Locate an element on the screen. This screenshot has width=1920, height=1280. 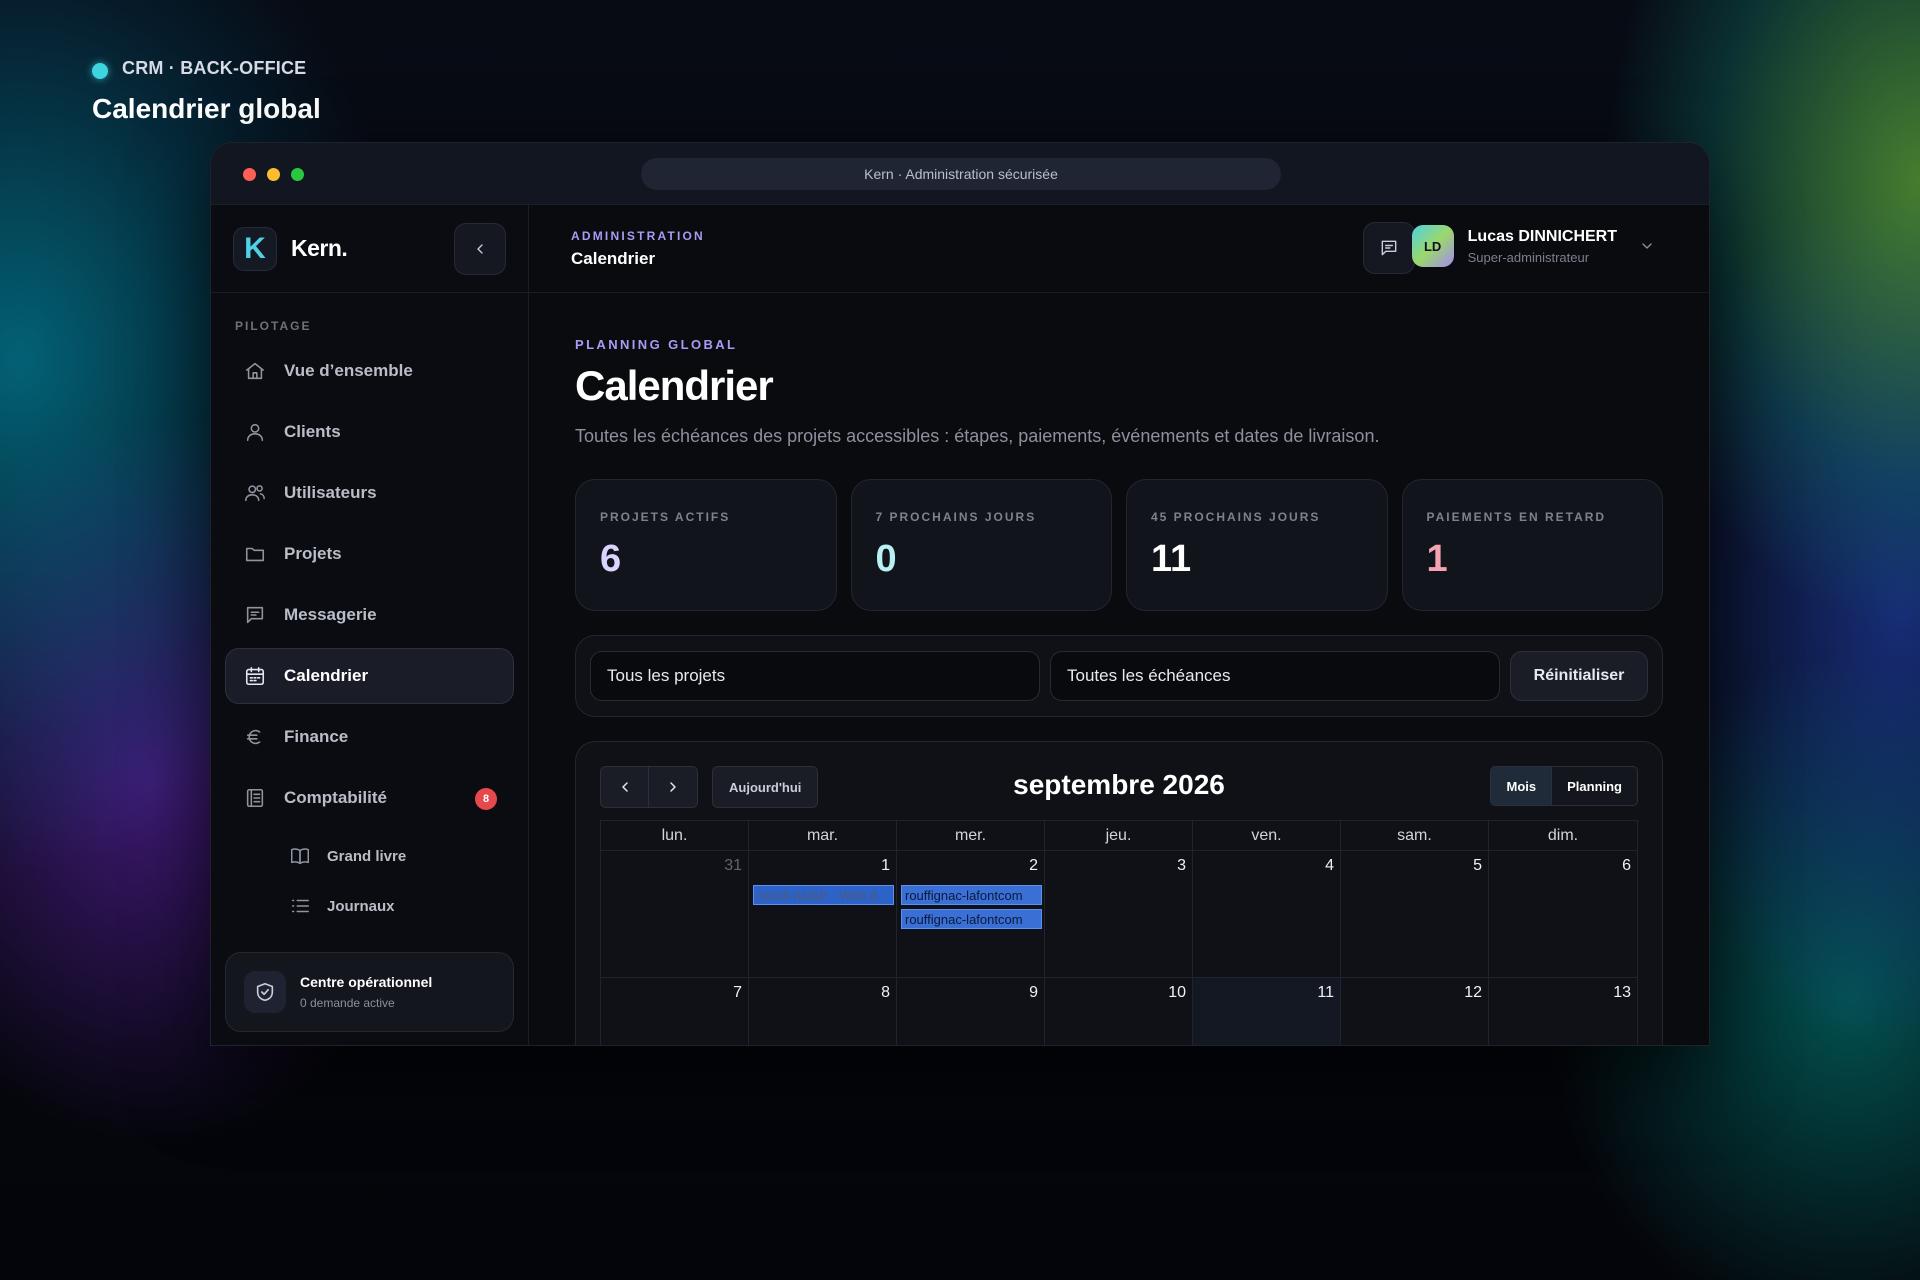
view-planning-button: Planning is located at coordinates (1595, 786).